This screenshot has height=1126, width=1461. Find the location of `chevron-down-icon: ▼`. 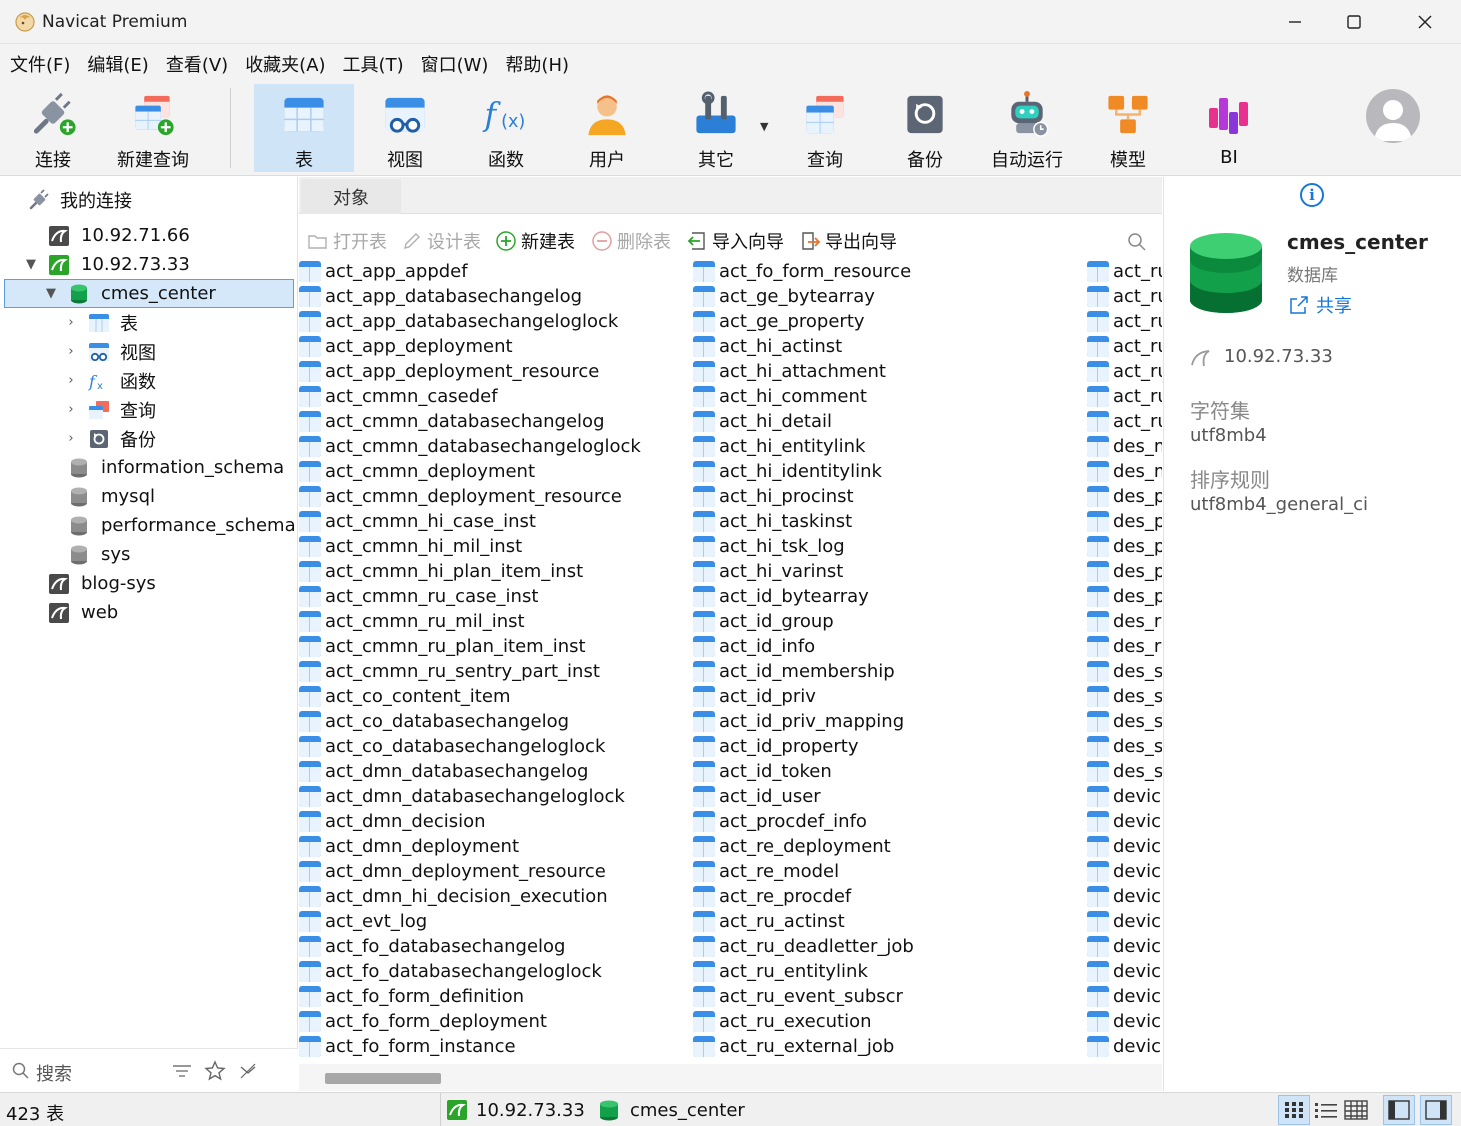

chevron-down-icon: ▼ is located at coordinates (51, 293).